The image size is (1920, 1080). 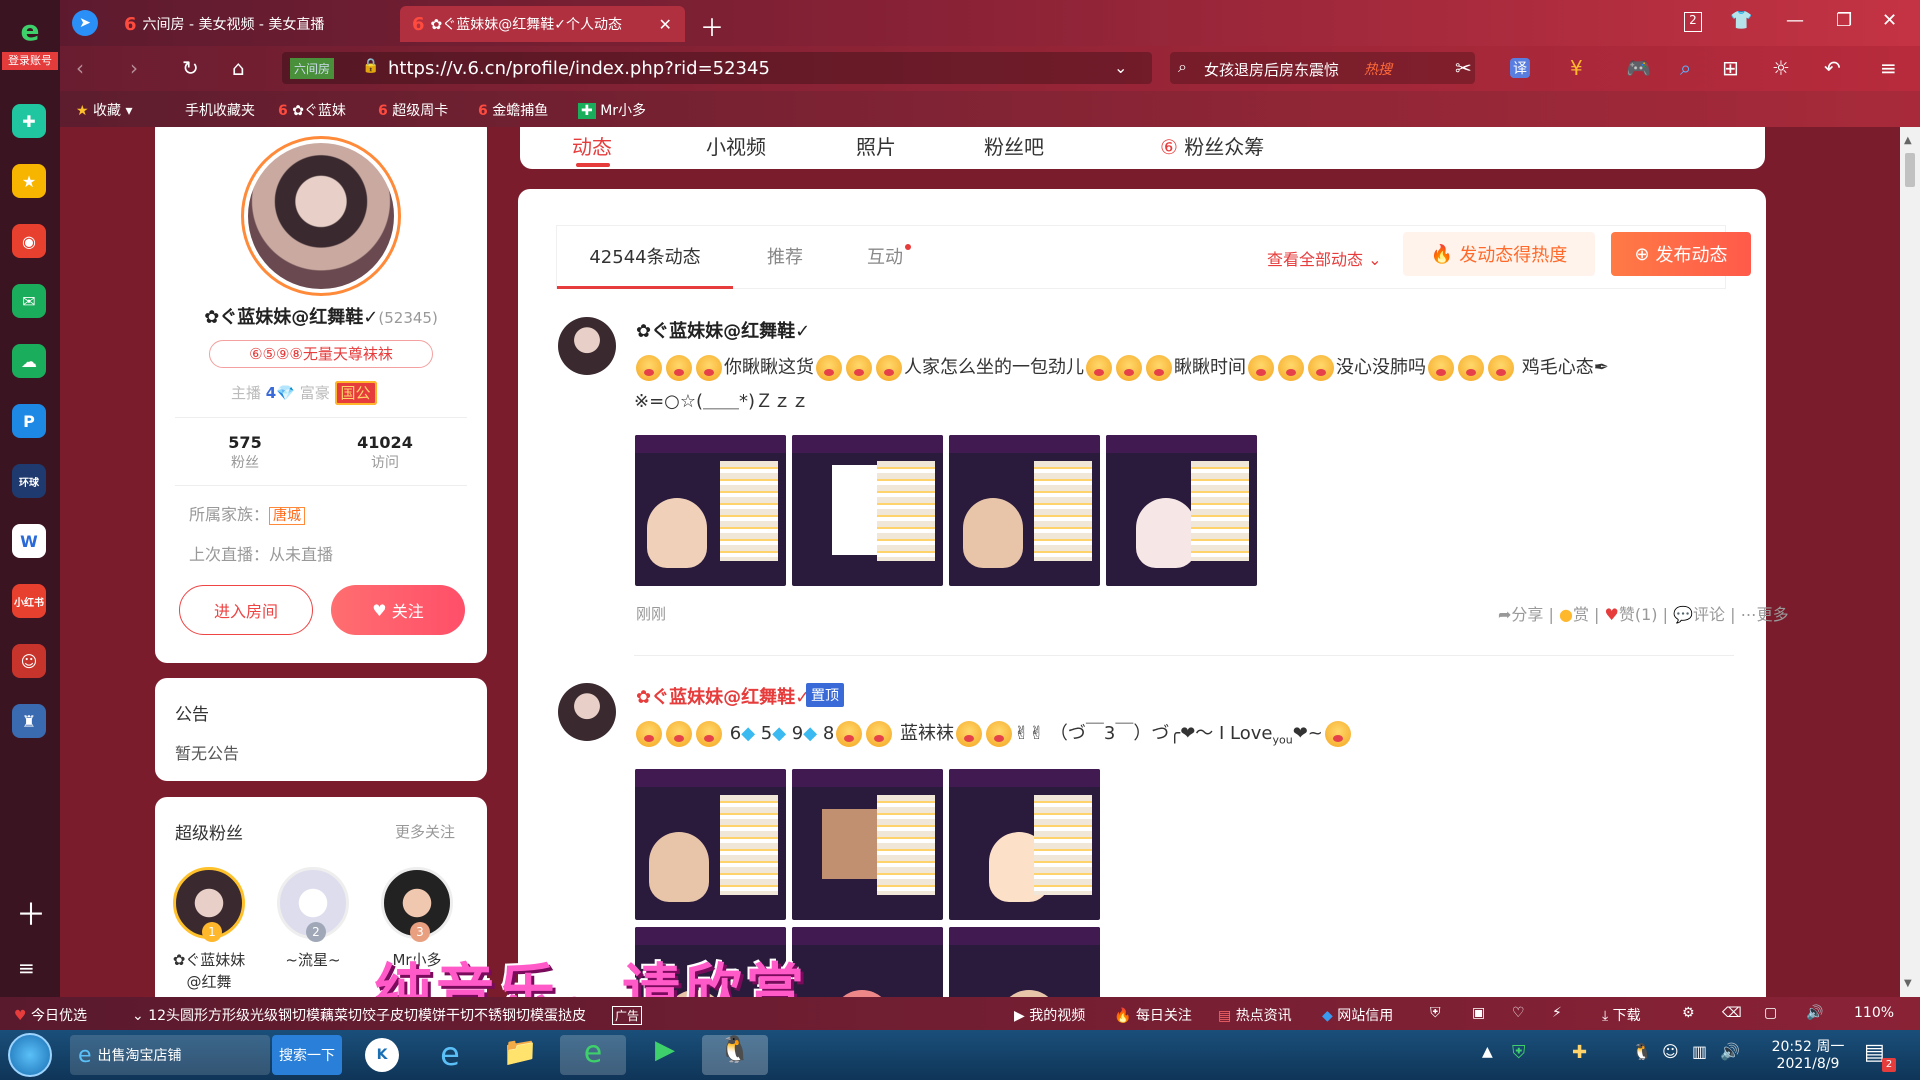 I want to click on mail-icon: ✉, so click(x=29, y=301).